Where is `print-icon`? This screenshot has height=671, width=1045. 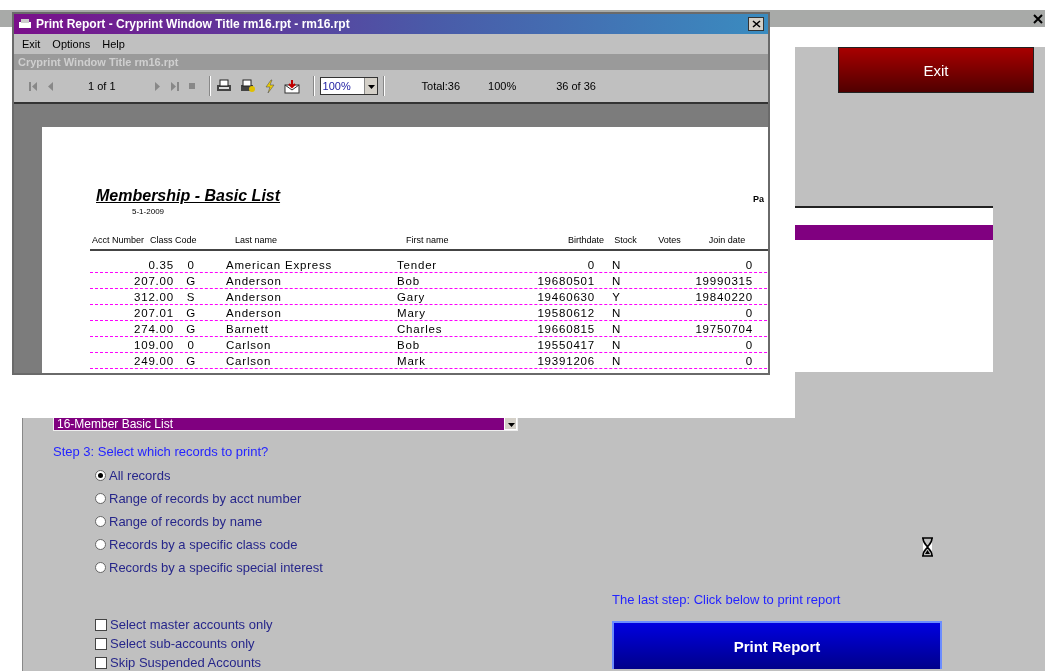
print-icon is located at coordinates (223, 86).